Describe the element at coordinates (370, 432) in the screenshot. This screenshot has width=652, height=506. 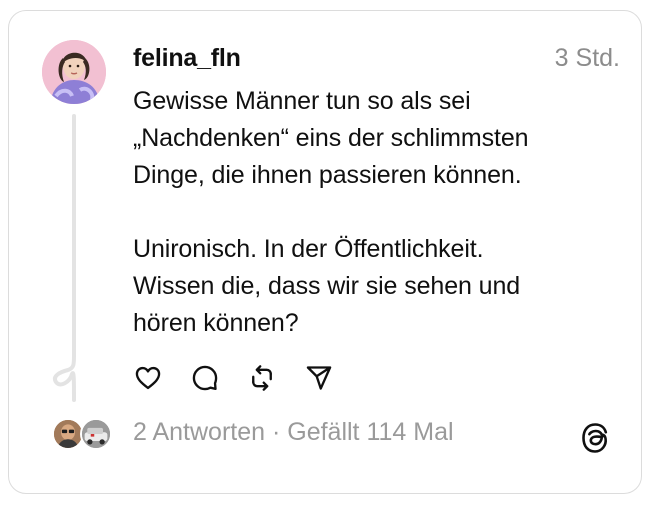
I see `likes-count-link: Gefällt 114 Mal` at that location.